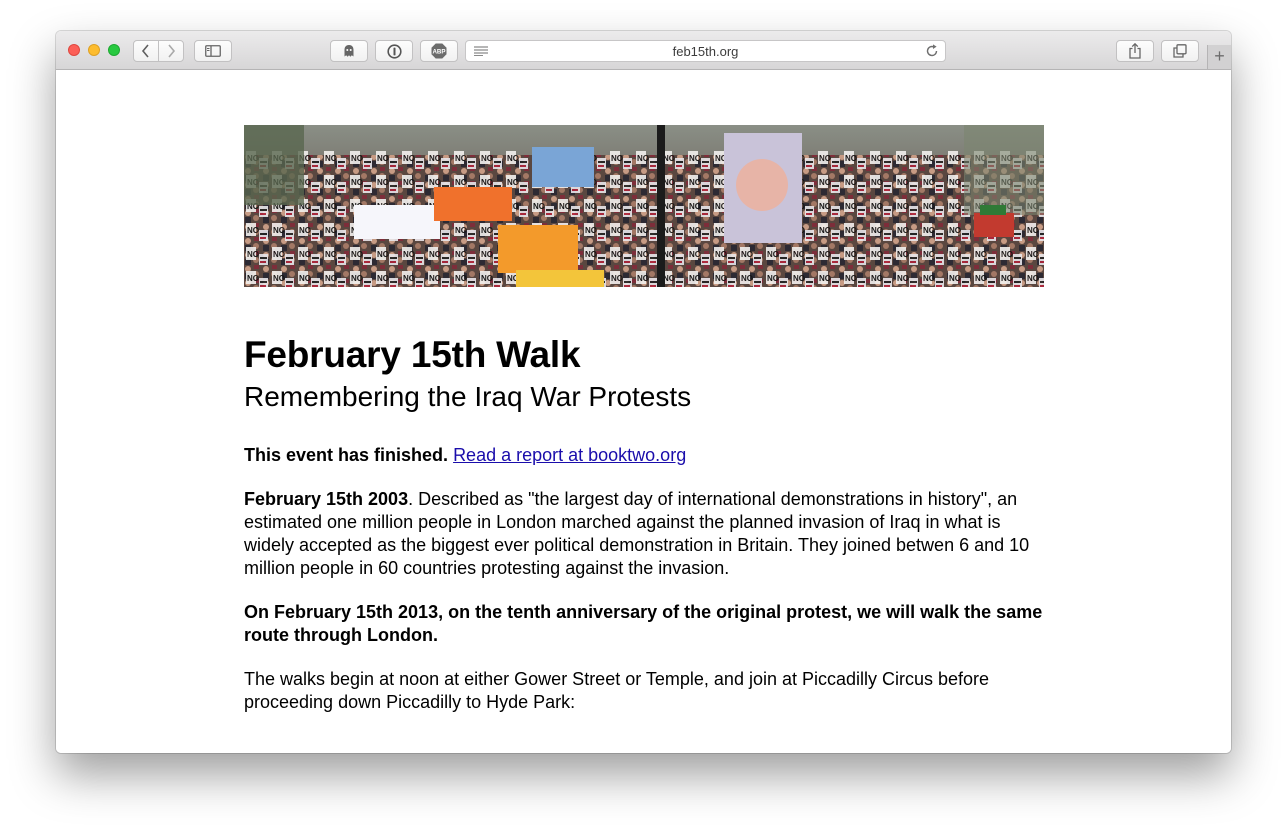 This screenshot has width=1287, height=833. Describe the element at coordinates (932, 51) in the screenshot. I see `reload-icon` at that location.